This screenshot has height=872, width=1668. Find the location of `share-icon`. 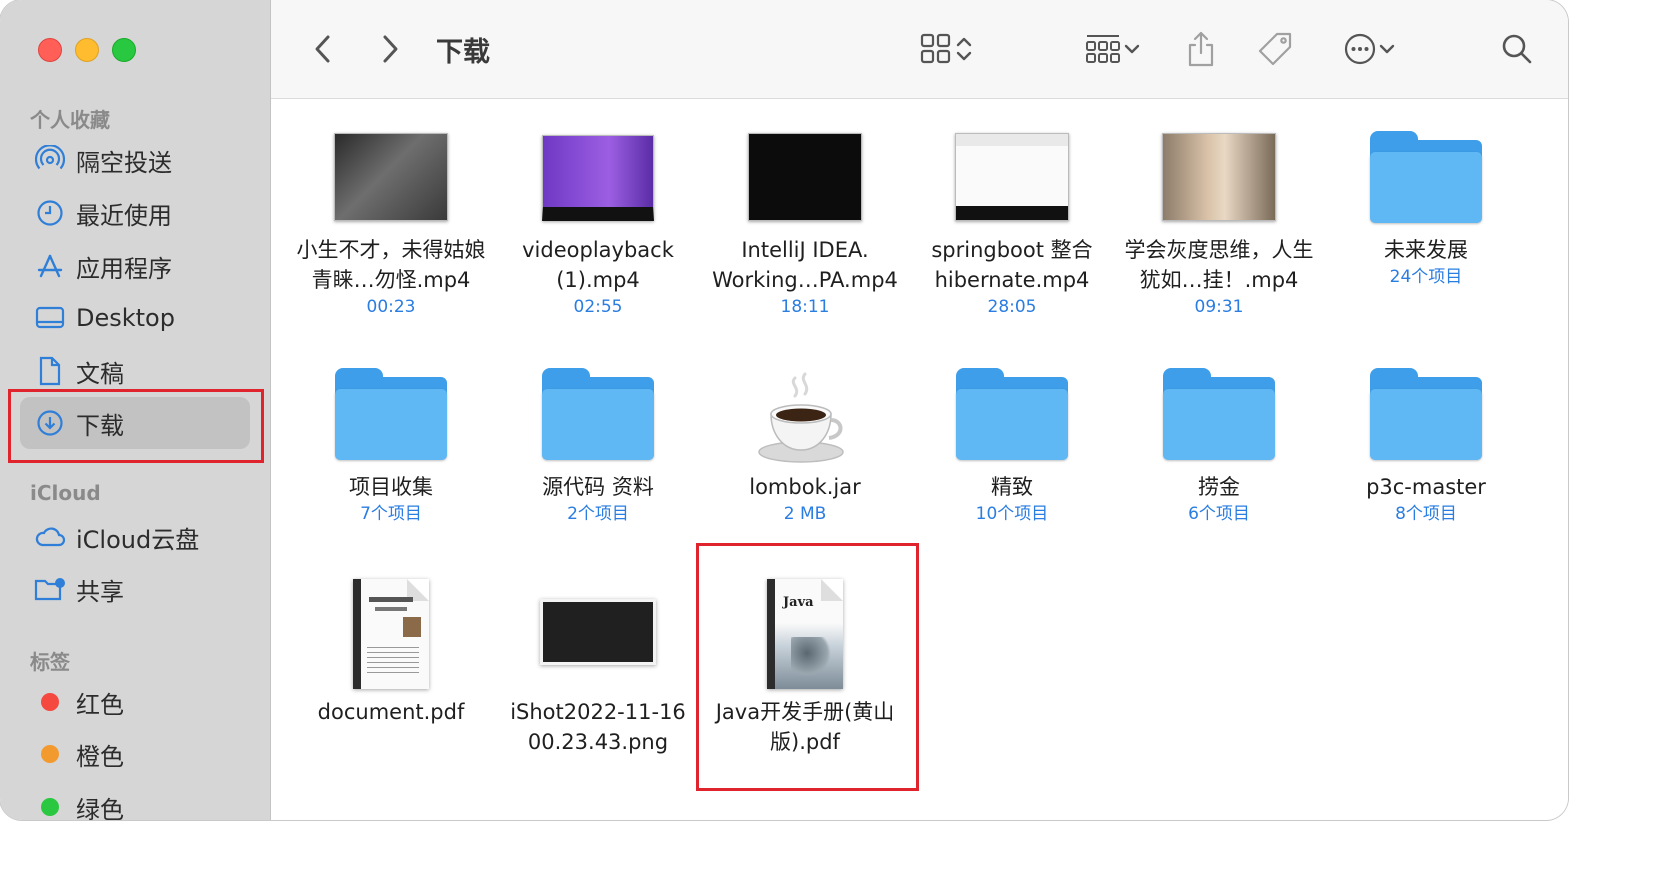

share-icon is located at coordinates (1201, 49).